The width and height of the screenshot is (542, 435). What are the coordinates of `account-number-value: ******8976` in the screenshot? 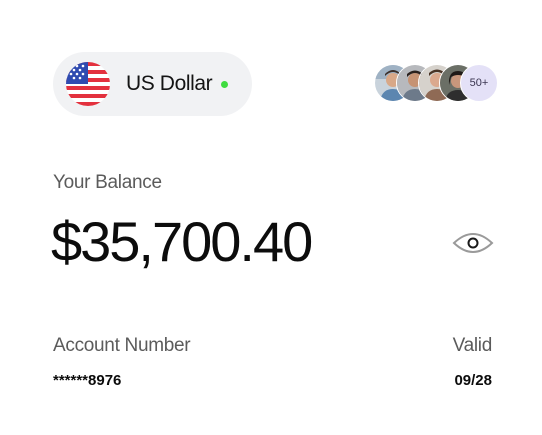 It's located at (87, 380).